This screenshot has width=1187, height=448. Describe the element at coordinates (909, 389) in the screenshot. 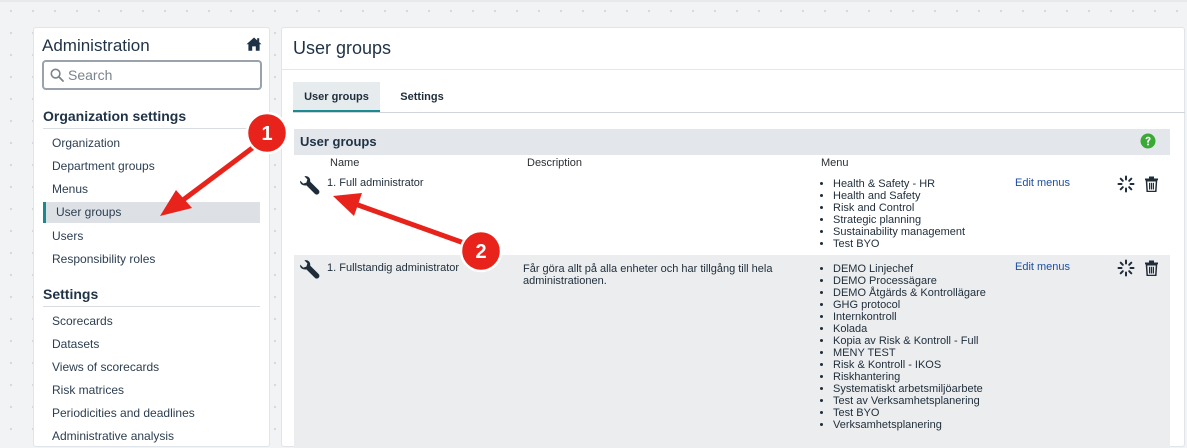

I see `list-item: Systematiskt arbetsmiljöarbete` at that location.